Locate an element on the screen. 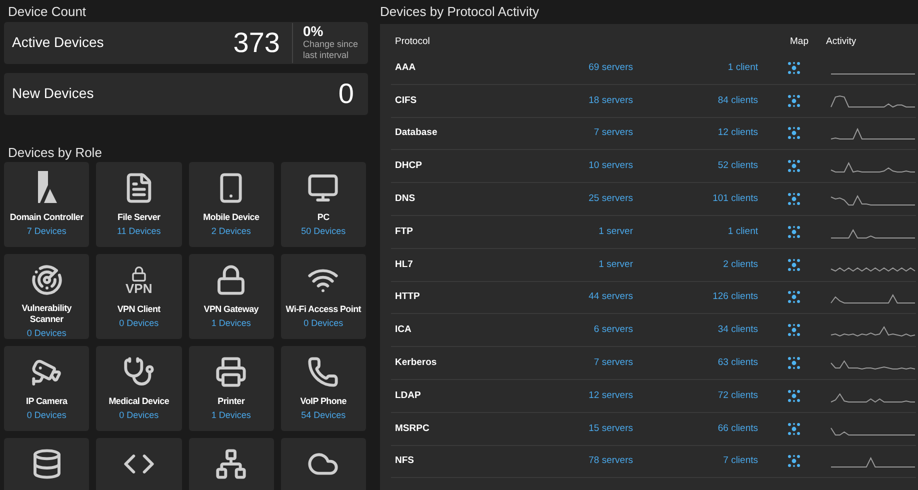  protocol-name: FTP is located at coordinates (404, 231).